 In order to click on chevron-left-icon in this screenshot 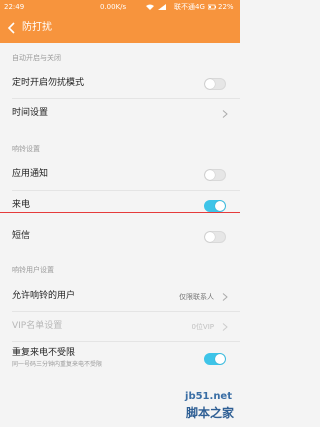, I will do `click(12, 28)`.